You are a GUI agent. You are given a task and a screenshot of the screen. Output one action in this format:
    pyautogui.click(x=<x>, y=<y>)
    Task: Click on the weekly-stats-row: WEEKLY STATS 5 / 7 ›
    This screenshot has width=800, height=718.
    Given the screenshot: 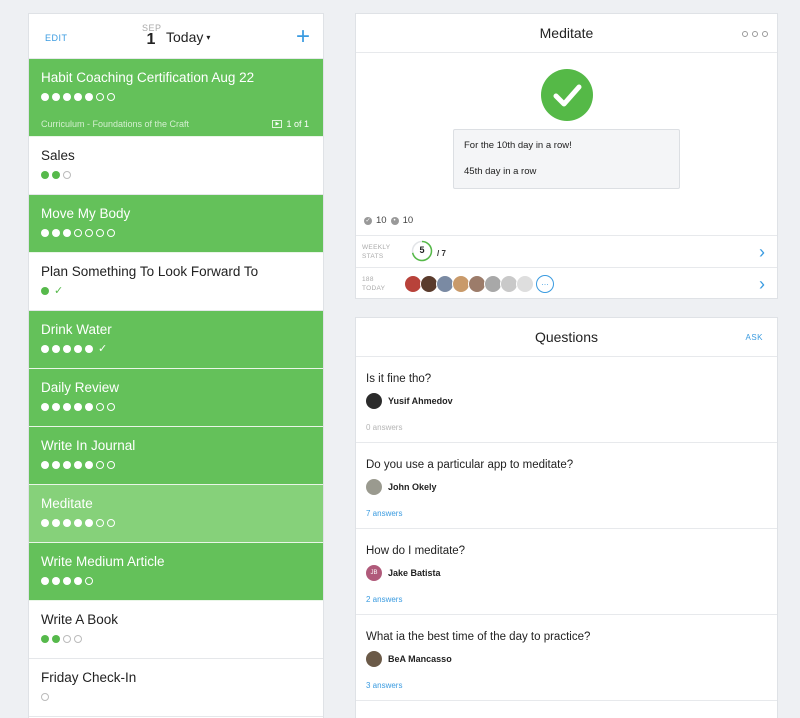 What is the action you would take?
    pyautogui.click(x=566, y=251)
    